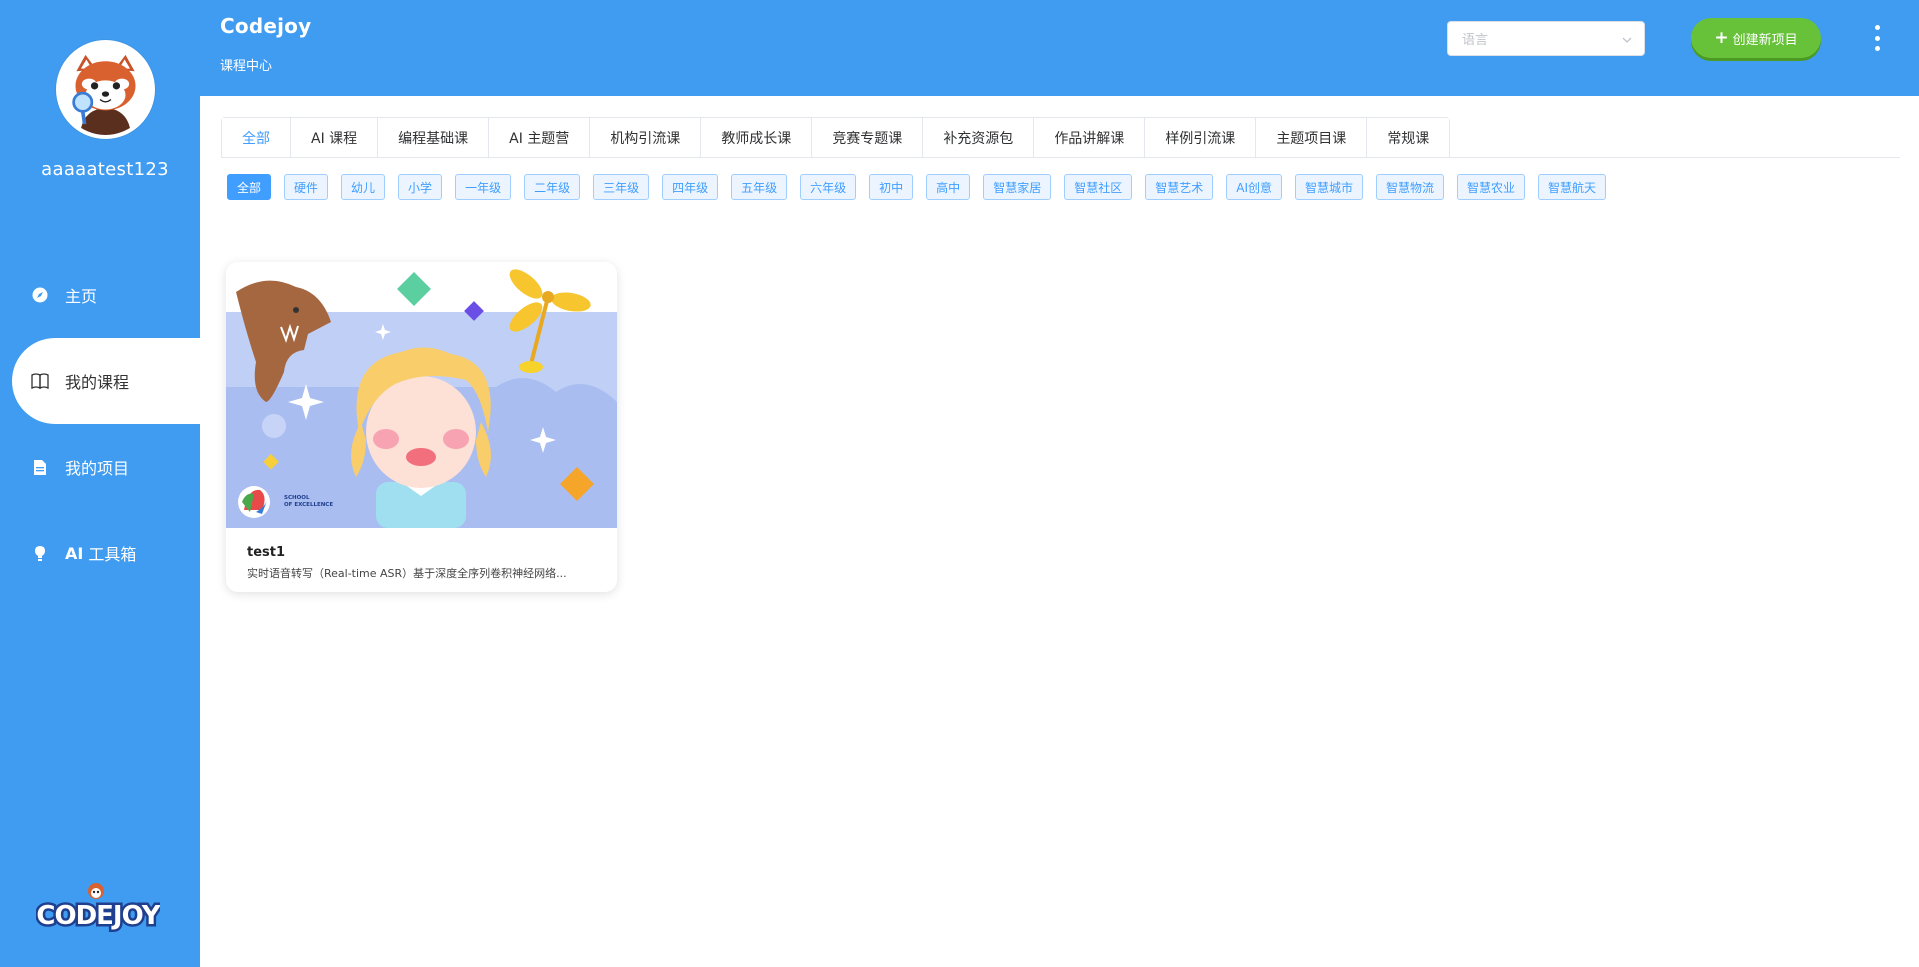 The height and width of the screenshot is (967, 1919). Describe the element at coordinates (256, 138) in the screenshot. I see `tab-0: 全部` at that location.